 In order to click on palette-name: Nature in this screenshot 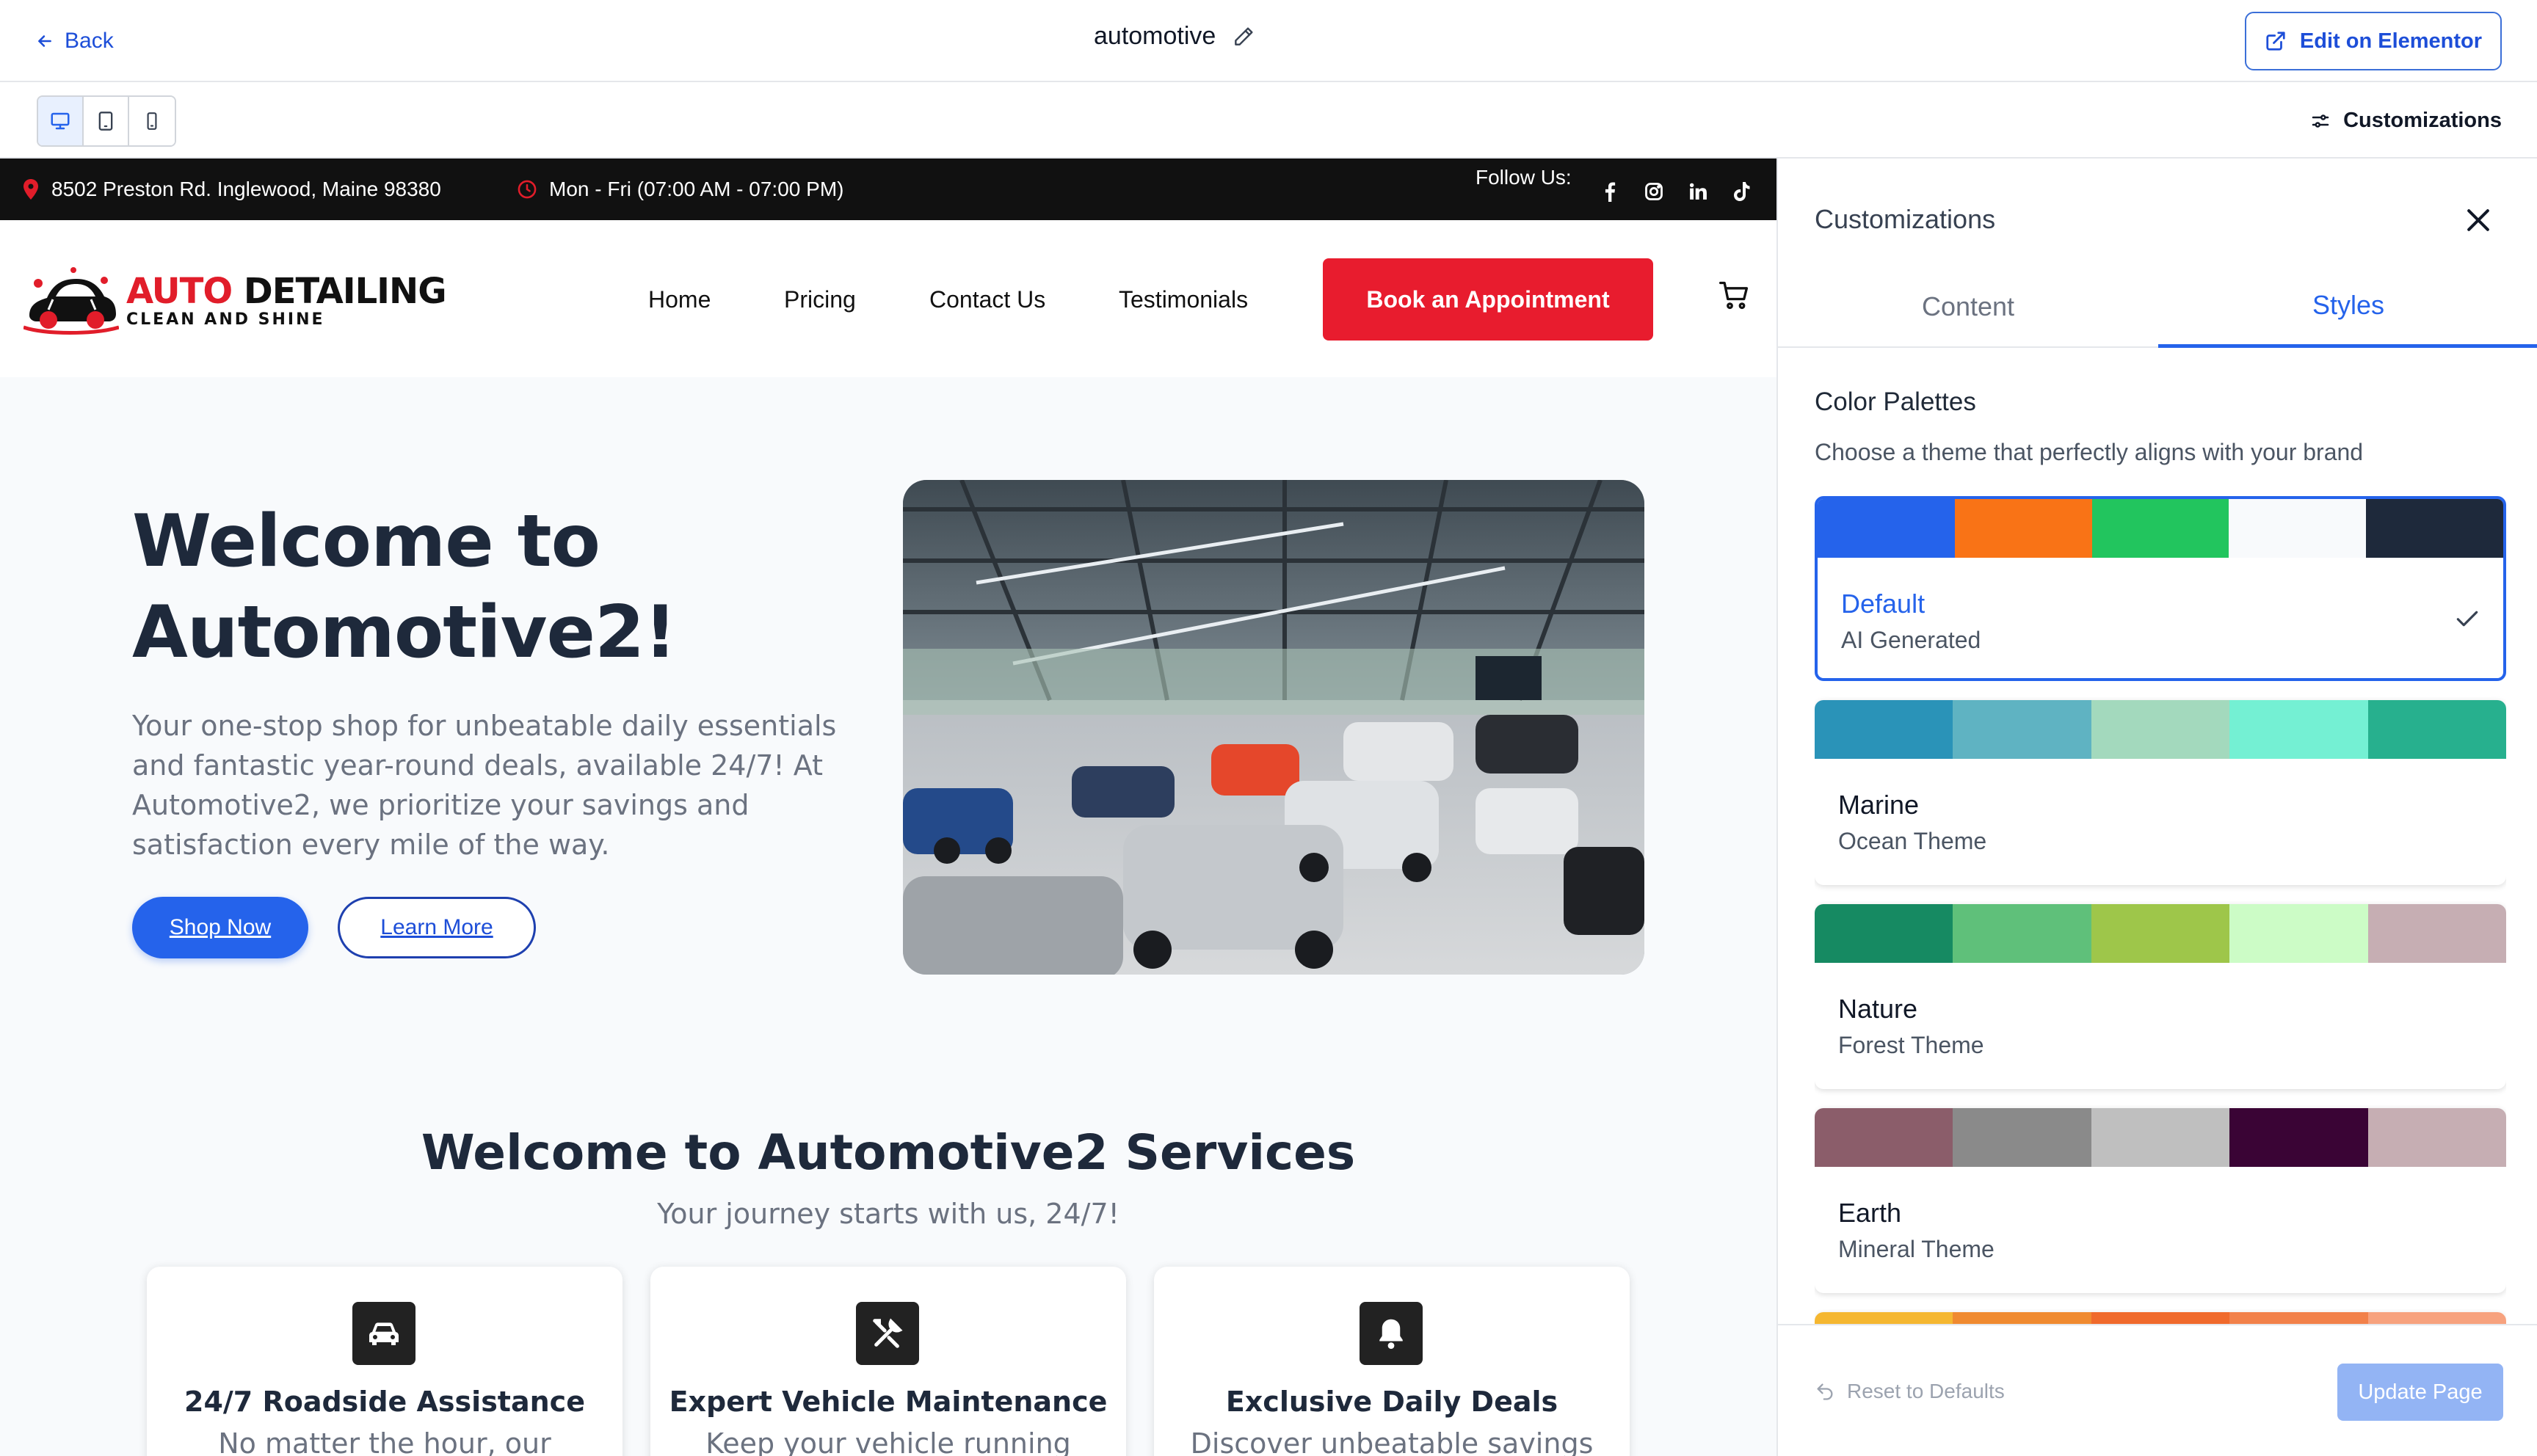, I will do `click(1878, 1009)`.